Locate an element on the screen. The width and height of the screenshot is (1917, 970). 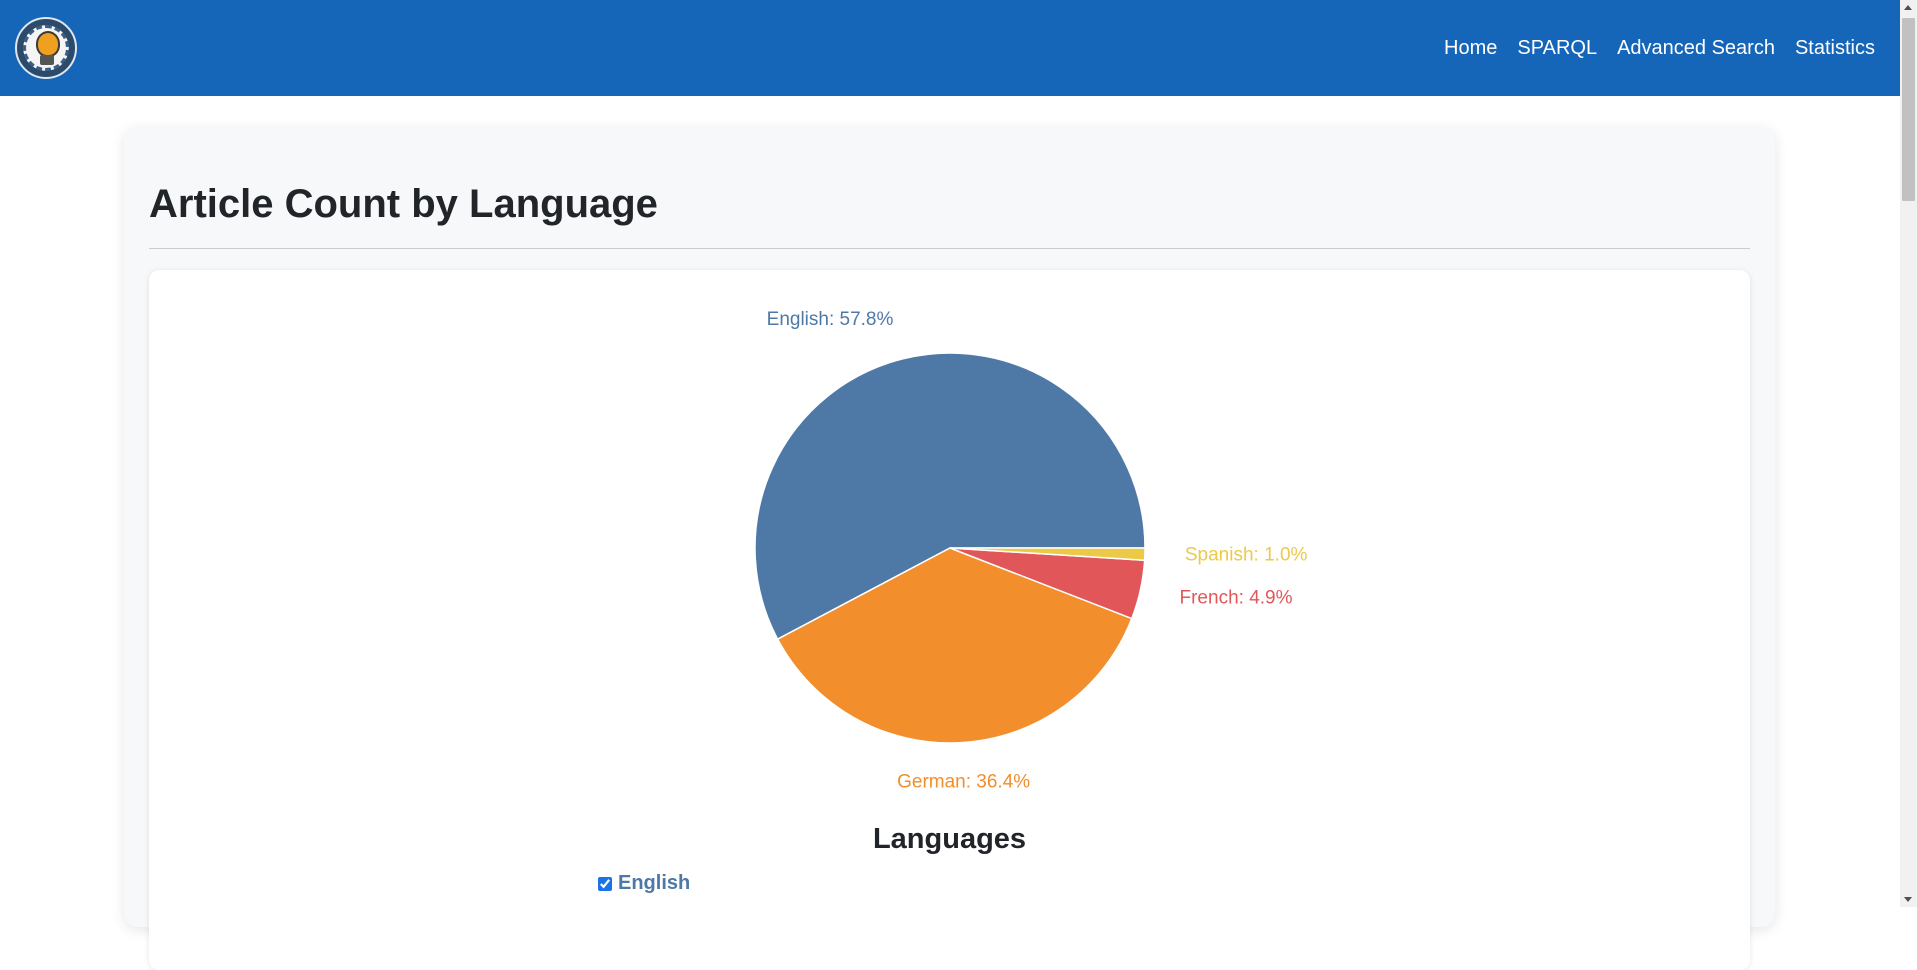
pie-label-spanish: Spanish: 1.0% is located at coordinates (1246, 554).